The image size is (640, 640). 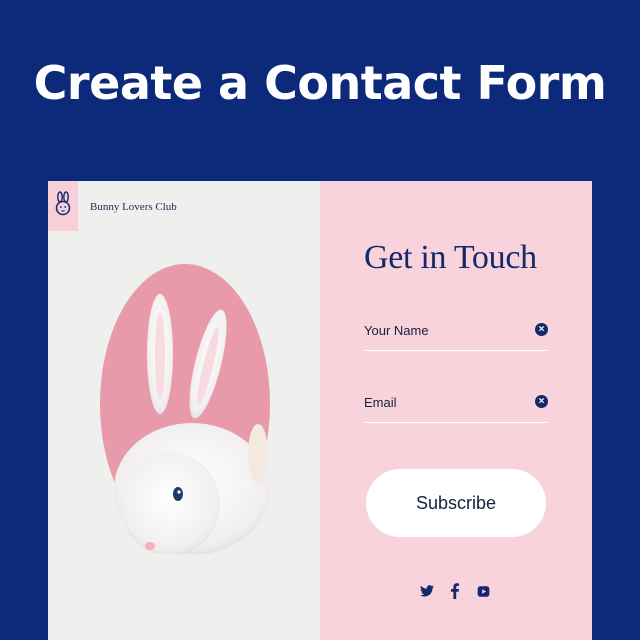 I want to click on facebook-icon, so click(x=455, y=591).